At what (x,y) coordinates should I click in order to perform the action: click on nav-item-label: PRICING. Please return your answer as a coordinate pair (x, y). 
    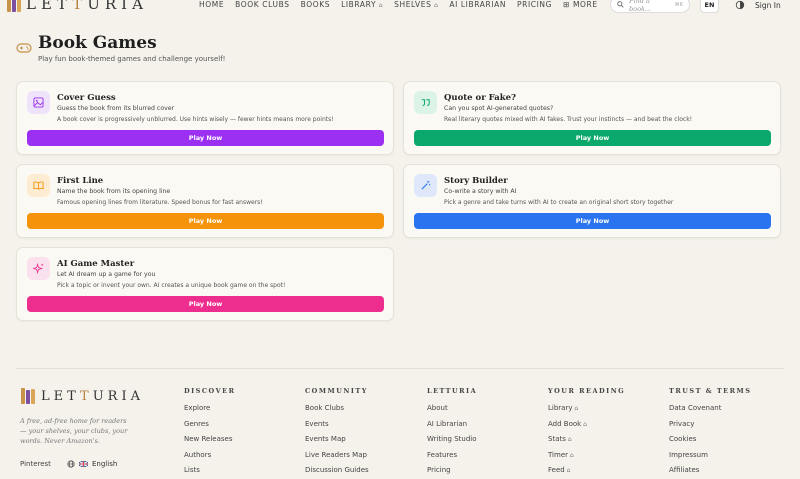
    Looking at the image, I should click on (535, 4).